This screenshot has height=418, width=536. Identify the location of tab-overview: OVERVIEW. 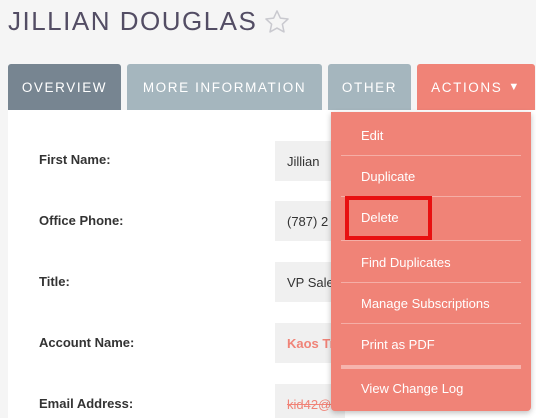
(64, 87).